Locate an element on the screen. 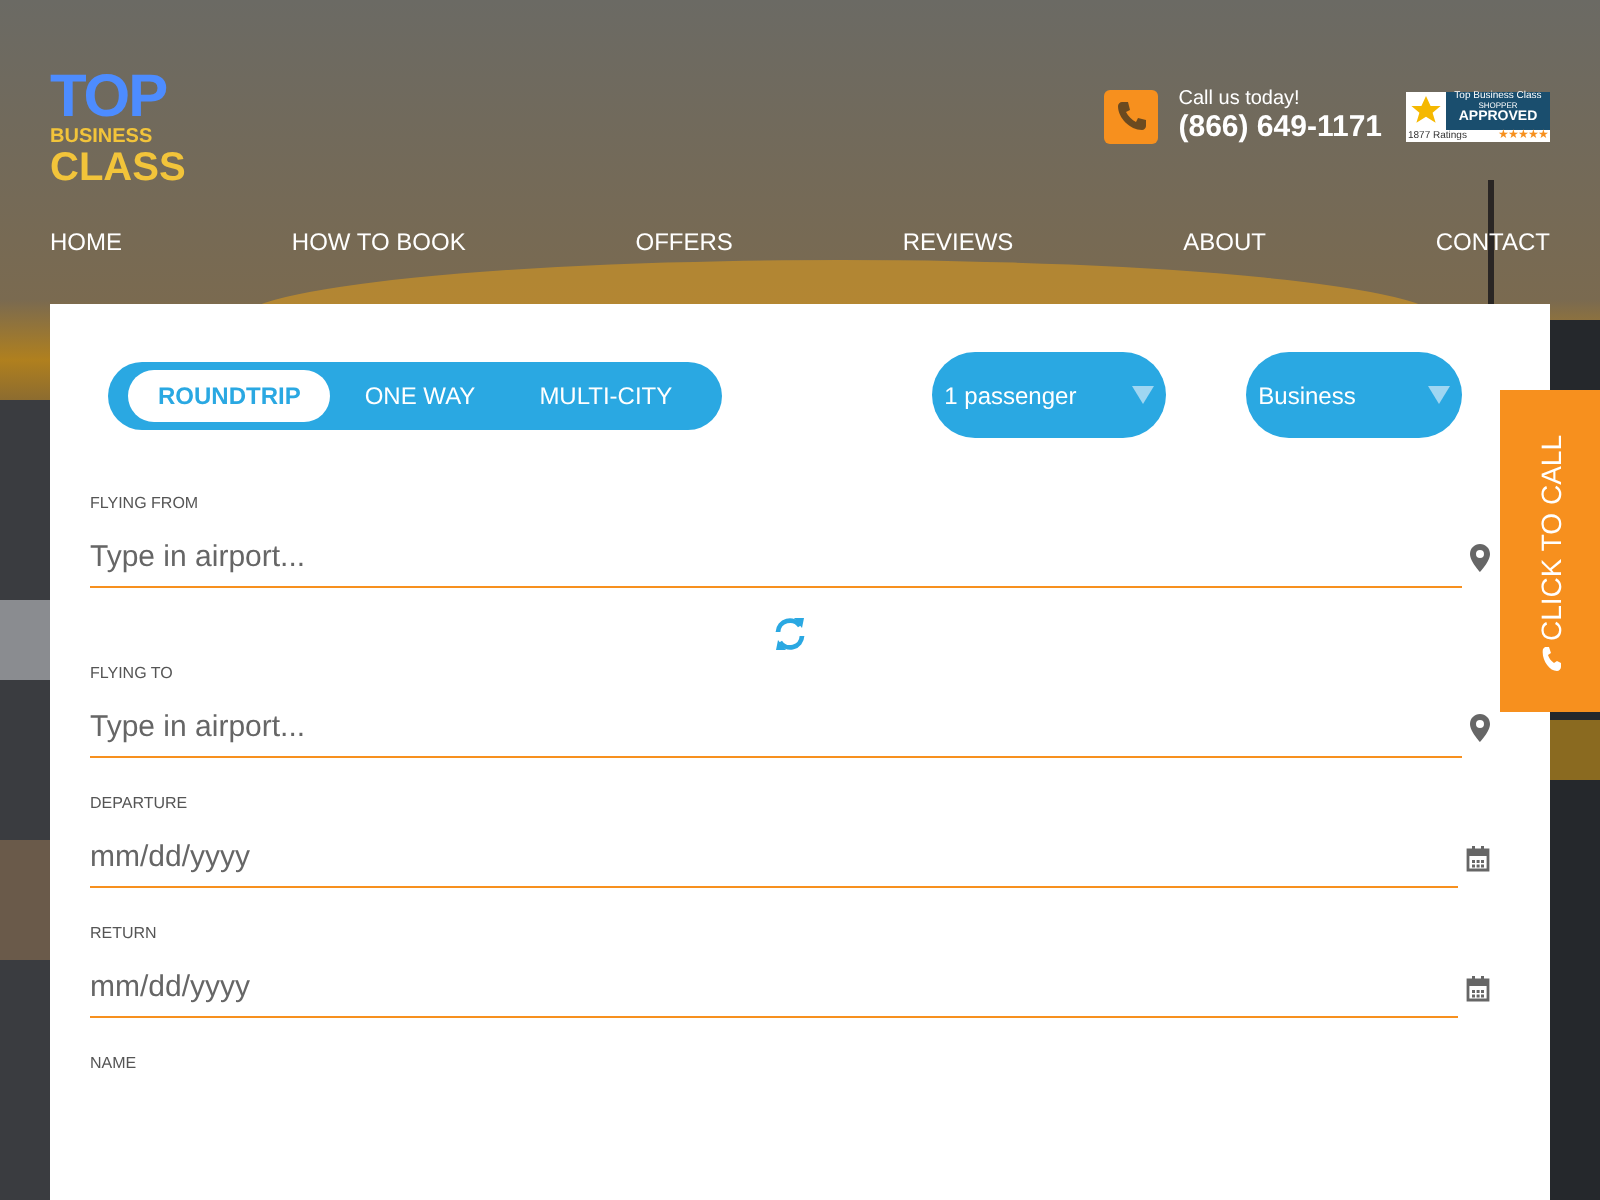  nav-link: ABOUT is located at coordinates (1224, 242).